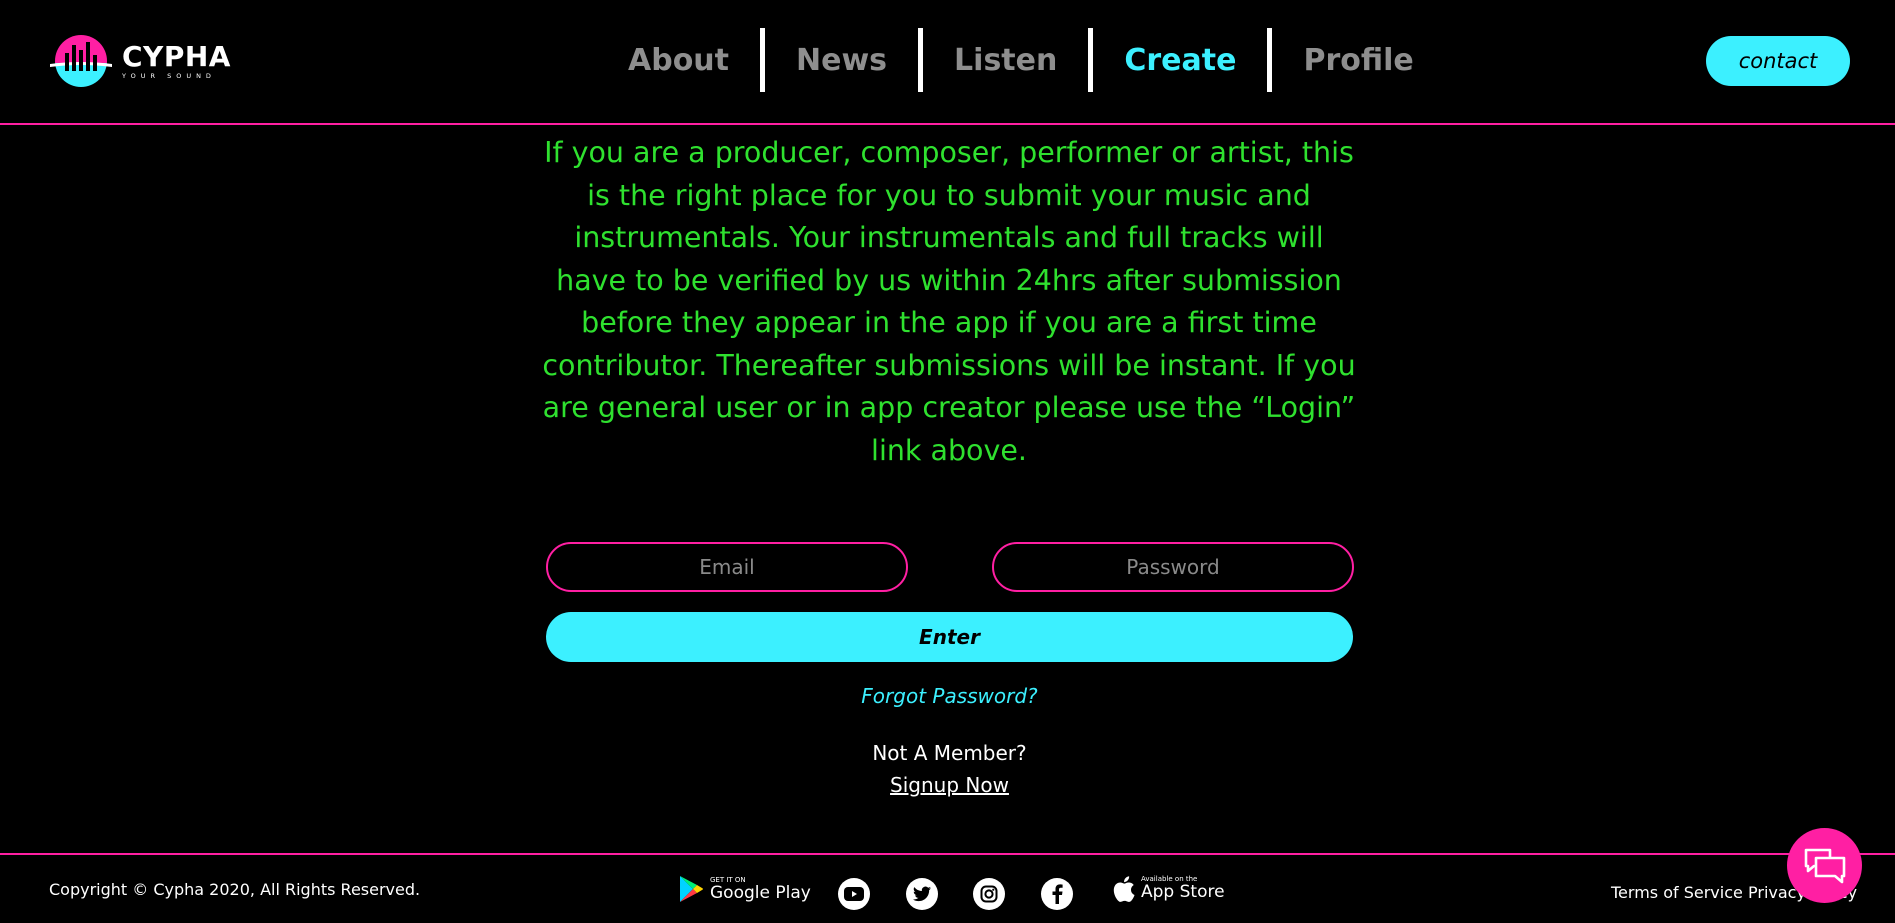 This screenshot has width=1895, height=923. I want to click on google-play-icon, so click(691, 889).